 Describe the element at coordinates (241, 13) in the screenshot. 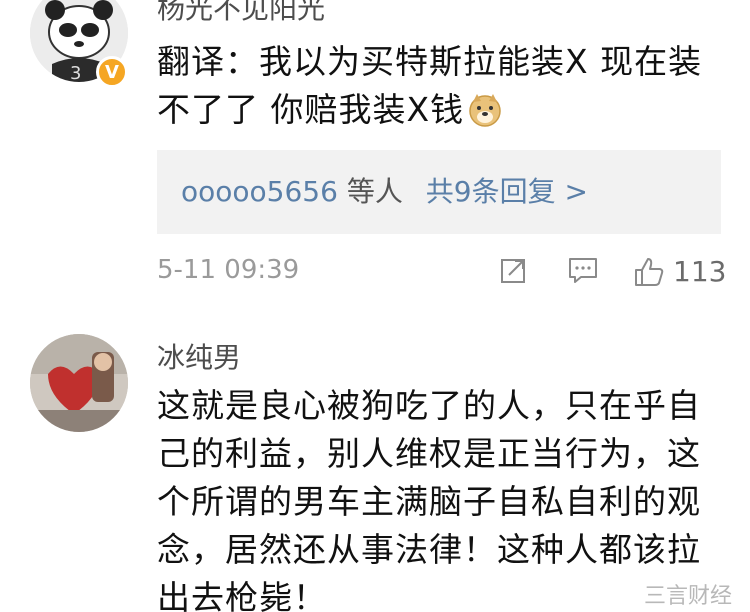

I see `username: 杨光不见阳光` at that location.